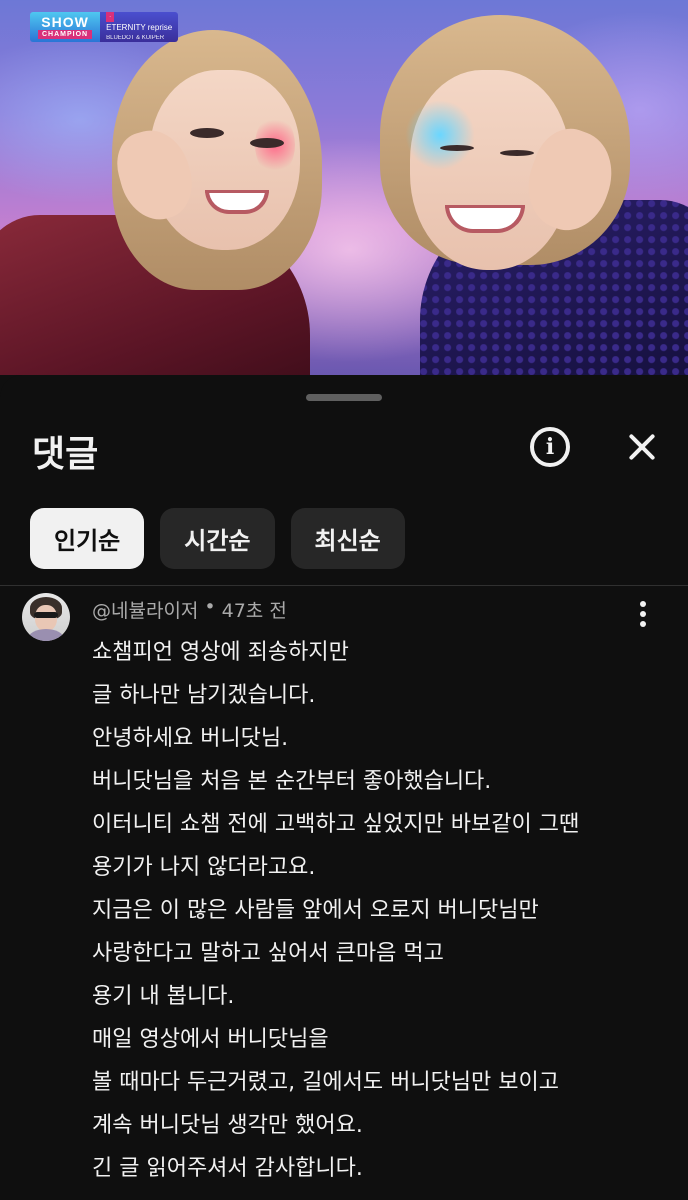 Image resolution: width=688 pixels, height=1200 pixels. Describe the element at coordinates (65, 22) in the screenshot. I see `logo-title: SHOW` at that location.